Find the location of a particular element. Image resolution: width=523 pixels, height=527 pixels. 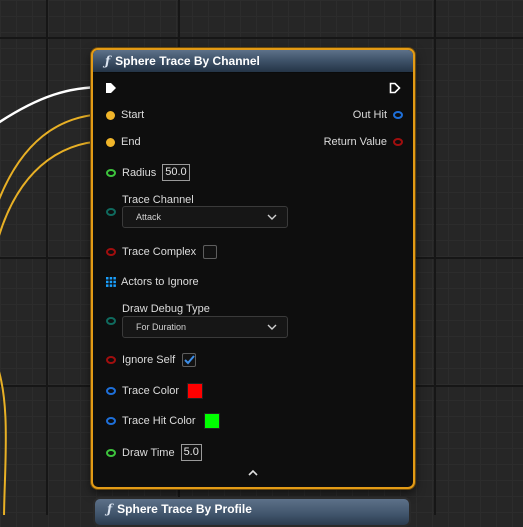

ignore-self-label: Ignore Self is located at coordinates (149, 360).